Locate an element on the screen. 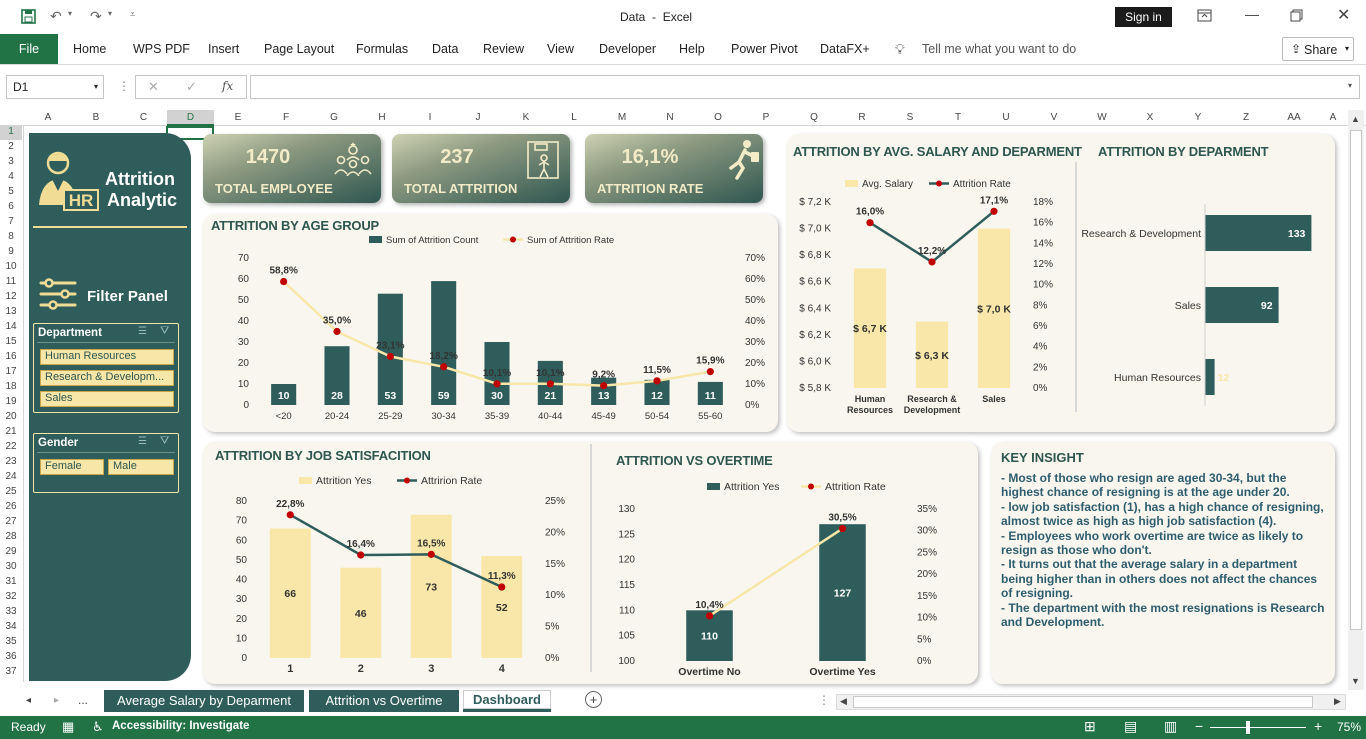 This screenshot has height=739, width=1366. col-header: W is located at coordinates (1102, 118).